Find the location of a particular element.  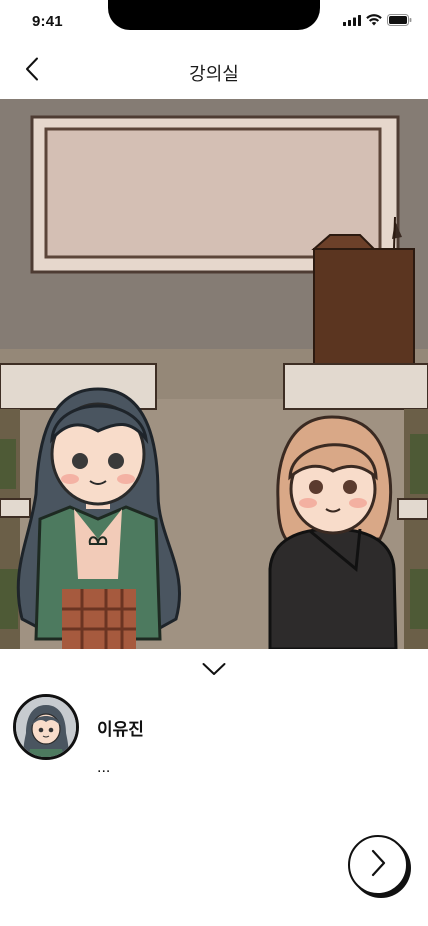

signal-icon is located at coordinates (352, 20).